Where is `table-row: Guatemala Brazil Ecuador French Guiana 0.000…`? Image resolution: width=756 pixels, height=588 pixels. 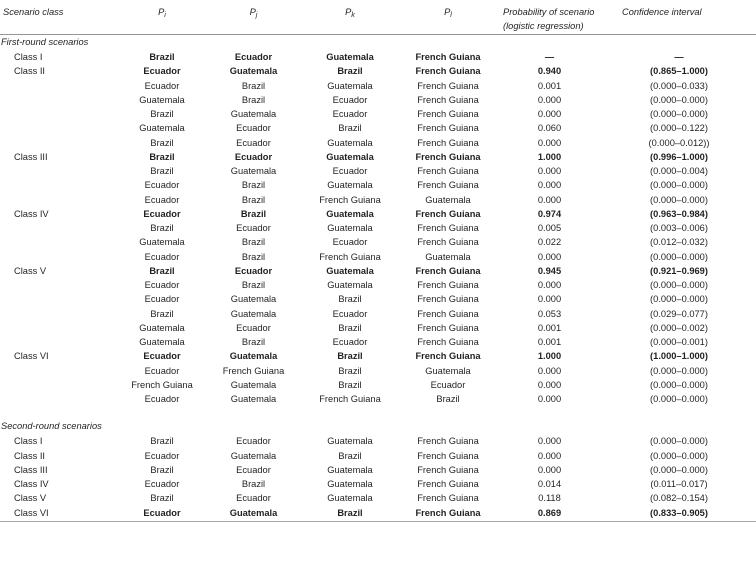 table-row: Guatemala Brazil Ecuador French Guiana 0.000… is located at coordinates (378, 100).